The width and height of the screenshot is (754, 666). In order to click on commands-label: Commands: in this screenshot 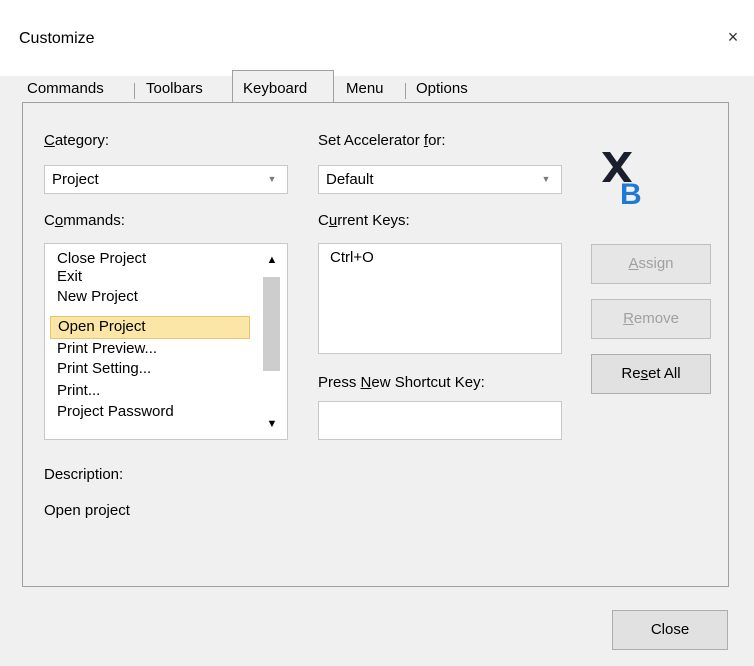, I will do `click(84, 220)`.